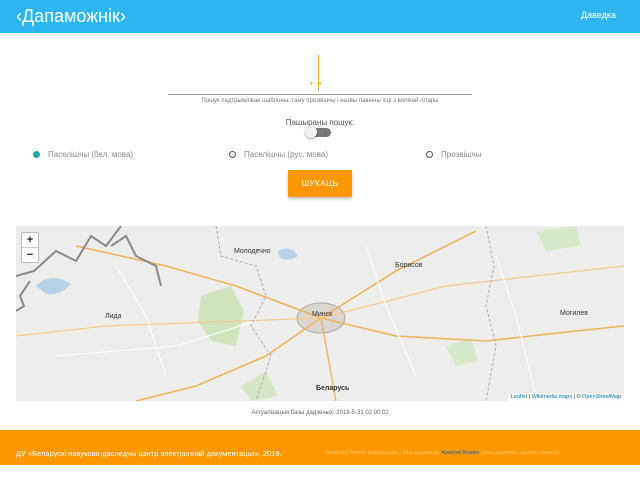  I want to click on city-label-borisov: Борисов, so click(409, 265).